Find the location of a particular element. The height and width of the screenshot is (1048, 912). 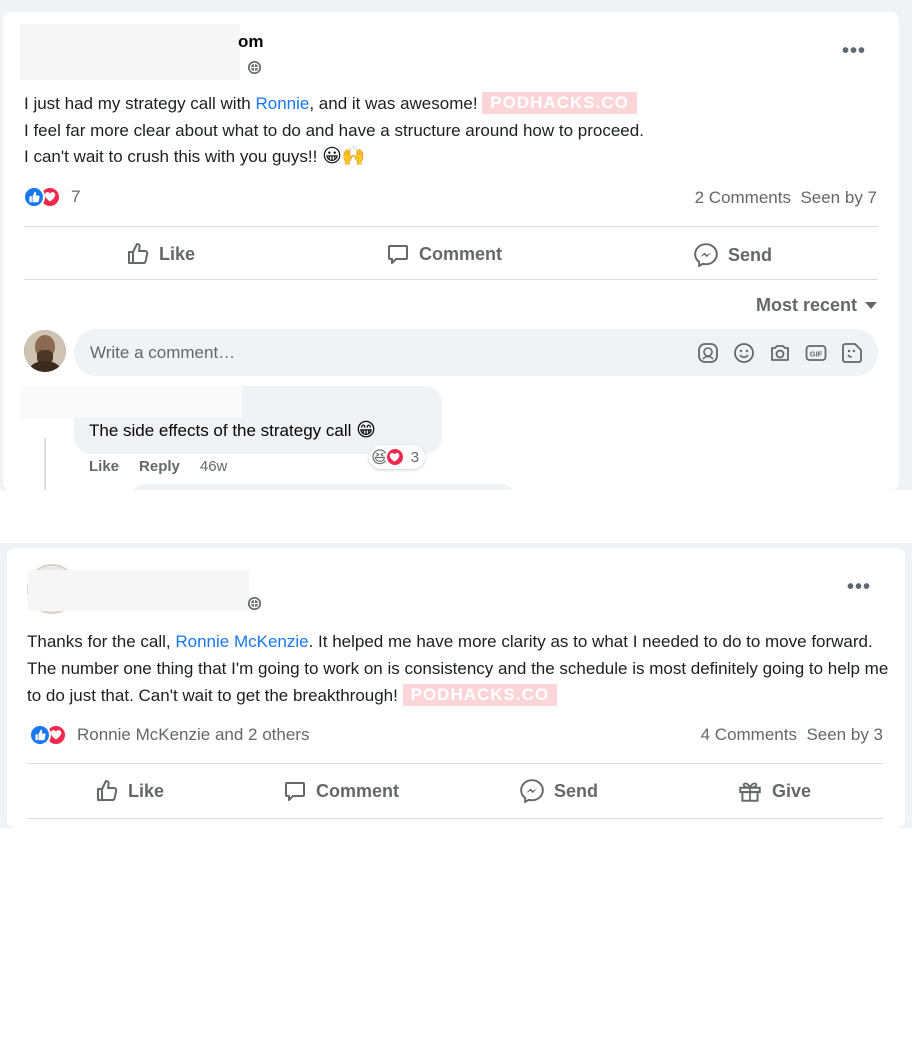

camera-icon is located at coordinates (780, 353).